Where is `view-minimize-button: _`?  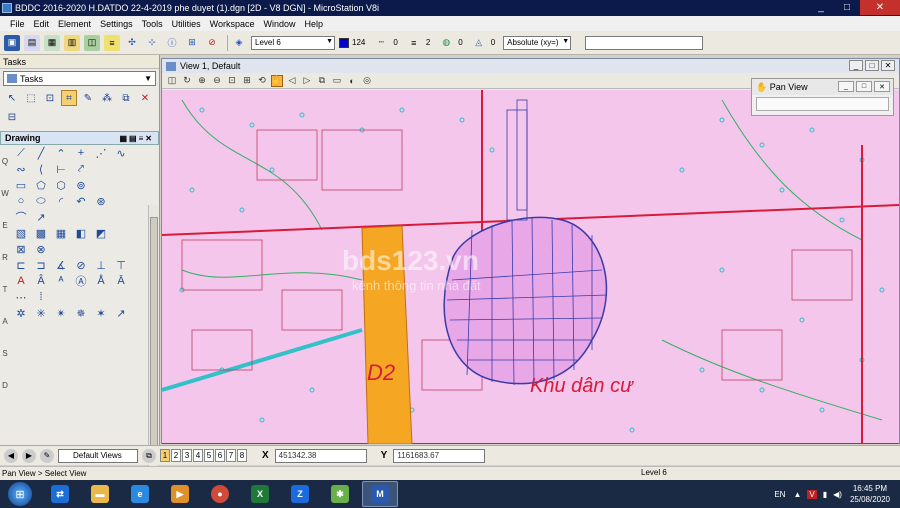
view-minimize-button: _ is located at coordinates (856, 65).